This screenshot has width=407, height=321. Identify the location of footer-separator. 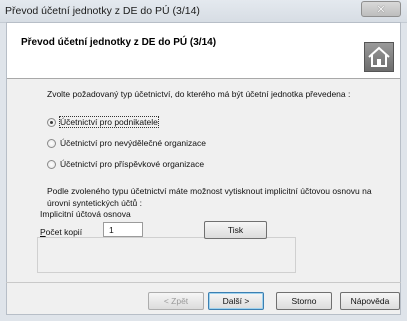
(203, 282).